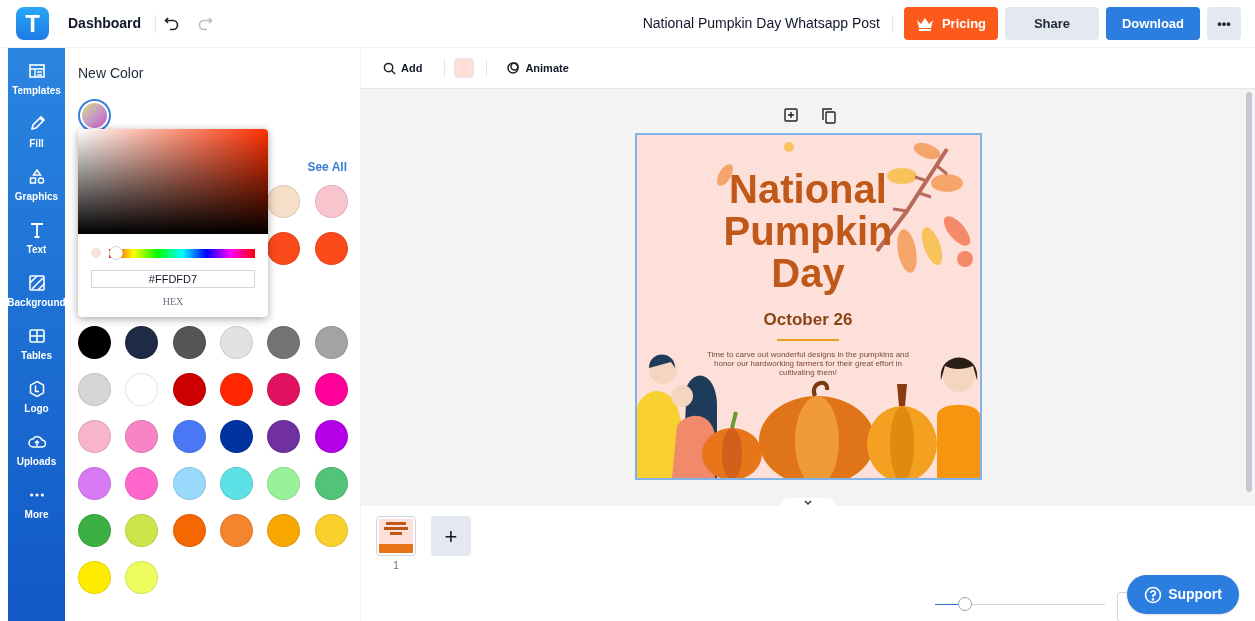 This screenshot has height=621, width=1255. Describe the element at coordinates (173, 181) in the screenshot. I see `saturation-area` at that location.